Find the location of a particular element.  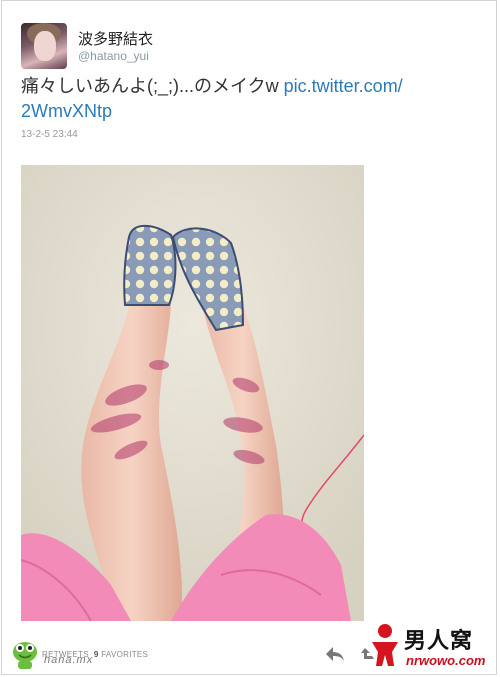

avatar-face is located at coordinates (45, 46).